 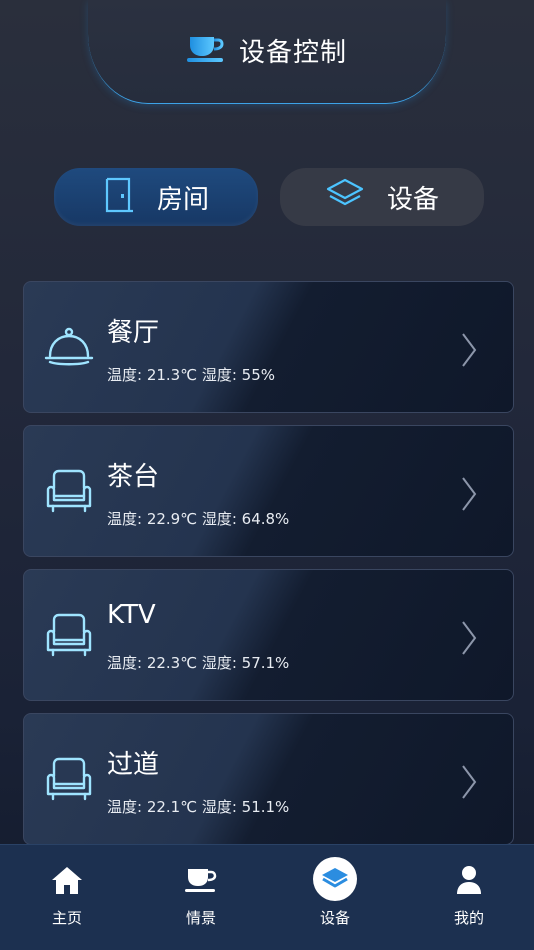 I want to click on tab-rooms-label: 房间, so click(x=182, y=199).